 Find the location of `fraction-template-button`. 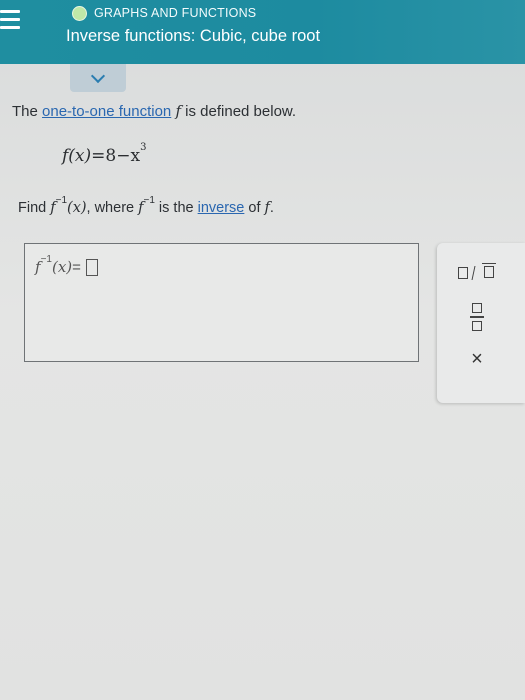

fraction-template-button is located at coordinates (477, 317).